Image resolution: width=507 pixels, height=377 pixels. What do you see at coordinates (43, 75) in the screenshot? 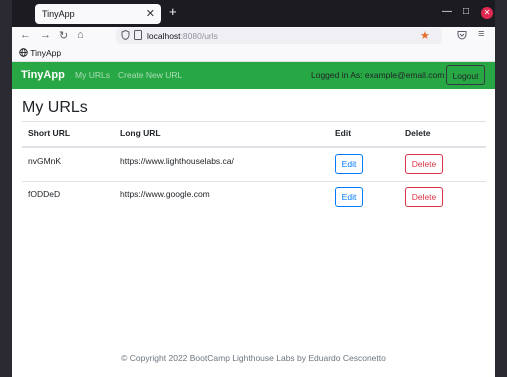
I see `brand-link: TinyApp` at bounding box center [43, 75].